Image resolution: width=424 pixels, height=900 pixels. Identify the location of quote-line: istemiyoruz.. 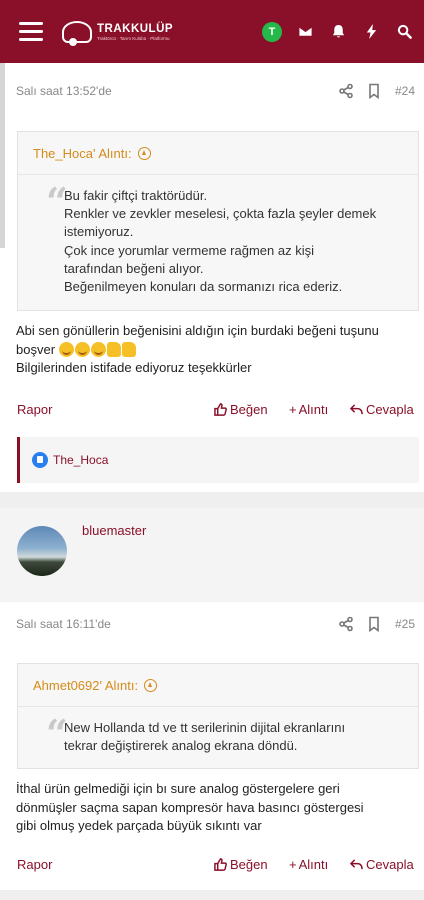
(99, 232).